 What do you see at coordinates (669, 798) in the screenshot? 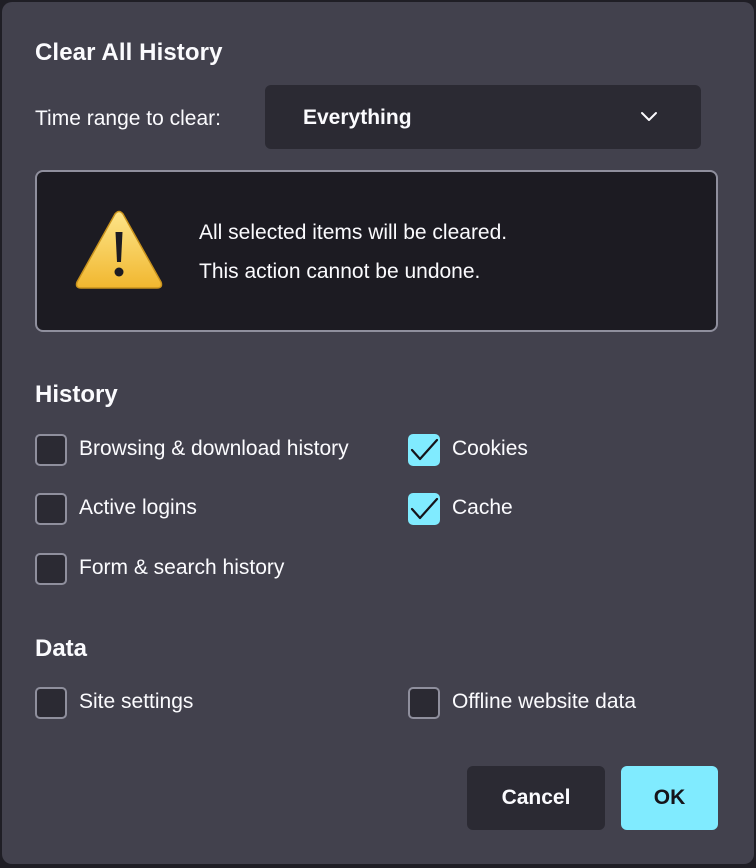
I see `ok-button: OK` at bounding box center [669, 798].